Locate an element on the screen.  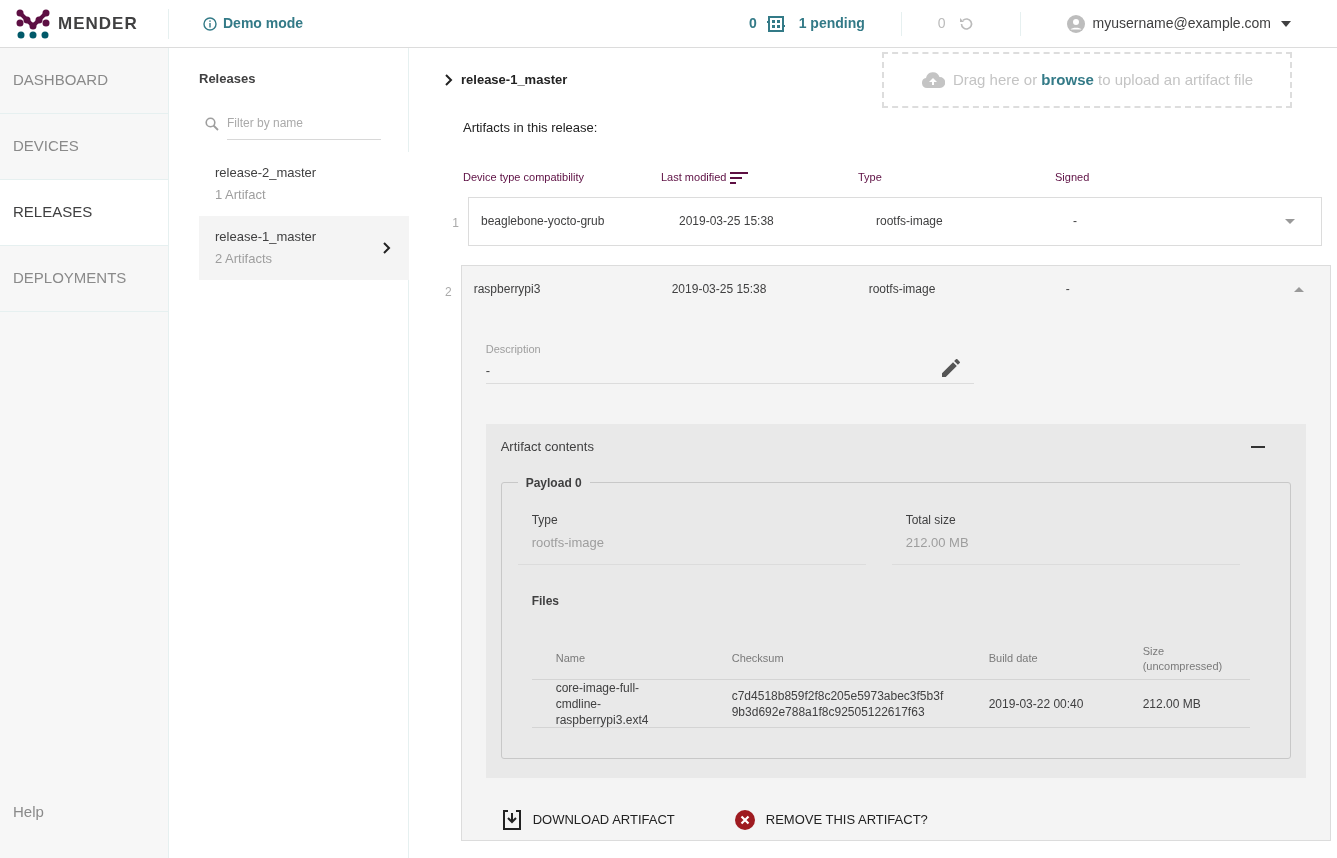
release-title: release-1_master is located at coordinates (514, 80).